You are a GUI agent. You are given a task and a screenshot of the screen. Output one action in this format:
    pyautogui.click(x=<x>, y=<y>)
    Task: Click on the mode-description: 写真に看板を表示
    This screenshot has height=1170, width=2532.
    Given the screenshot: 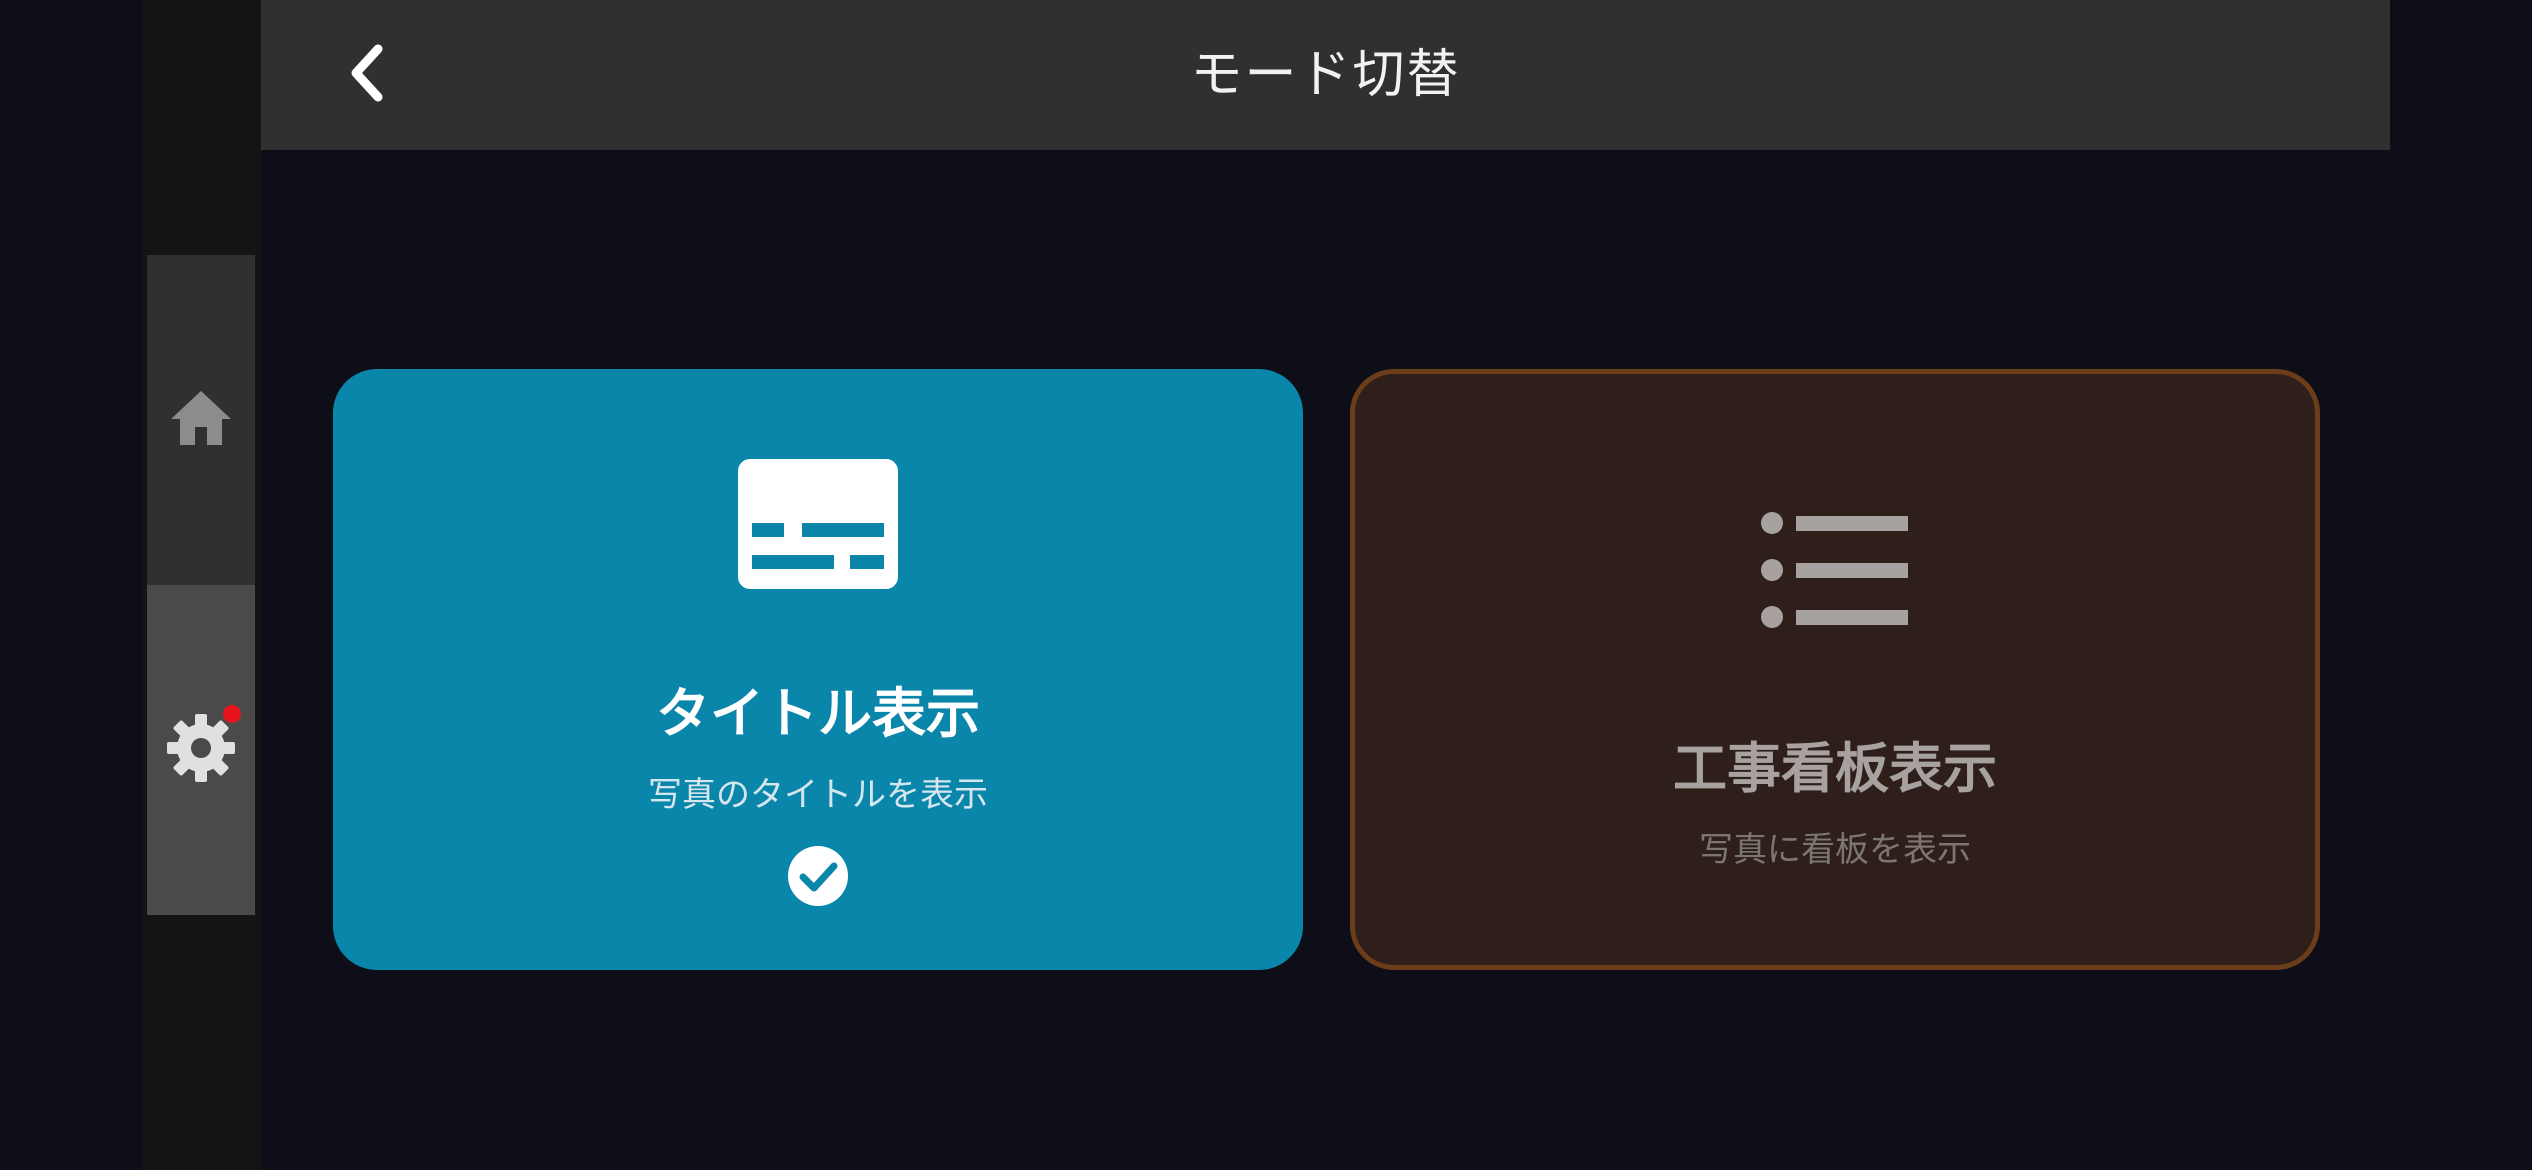 What is the action you would take?
    pyautogui.click(x=1835, y=850)
    